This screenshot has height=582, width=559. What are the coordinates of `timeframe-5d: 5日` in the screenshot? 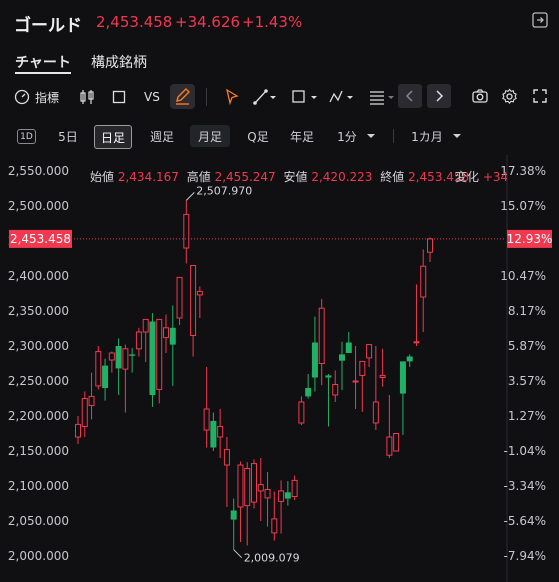 It's located at (68, 136).